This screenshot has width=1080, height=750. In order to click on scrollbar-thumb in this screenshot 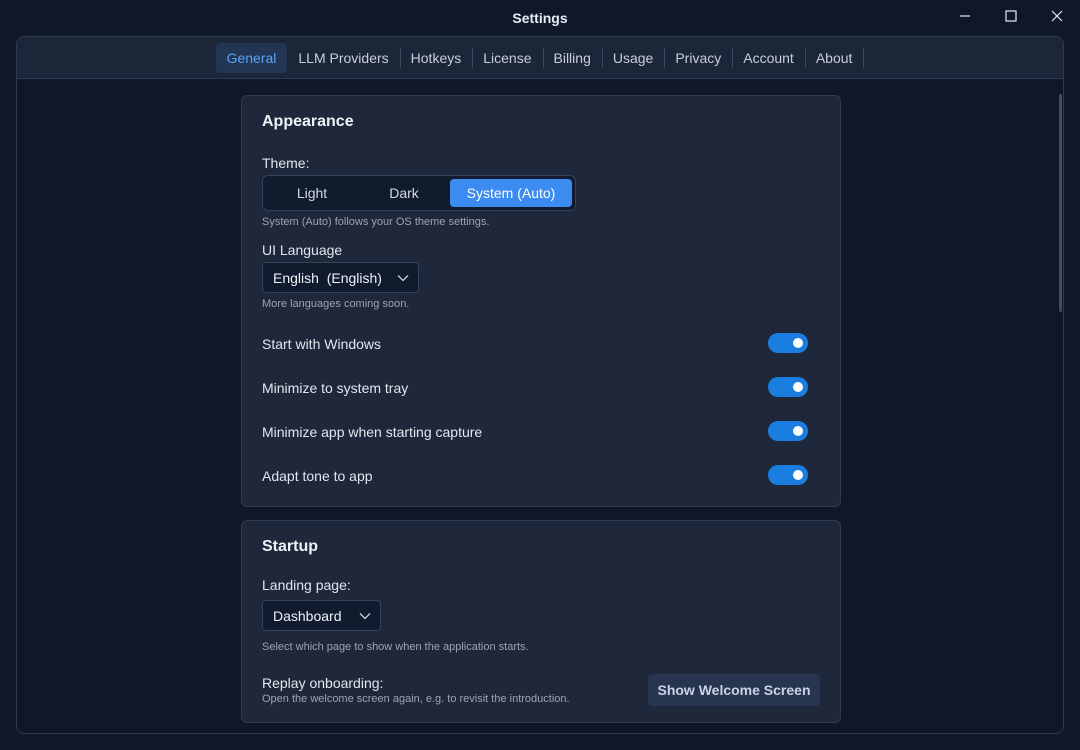, I will do `click(1060, 203)`.